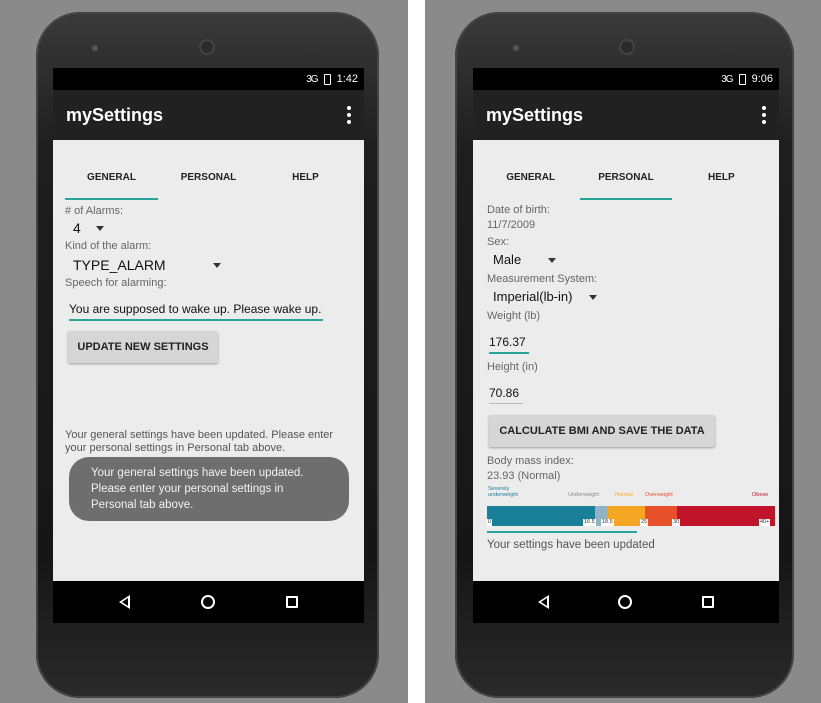 This screenshot has width=821, height=703. Describe the element at coordinates (589, 522) in the screenshot. I see `bmi-tick: 16.5` at that location.